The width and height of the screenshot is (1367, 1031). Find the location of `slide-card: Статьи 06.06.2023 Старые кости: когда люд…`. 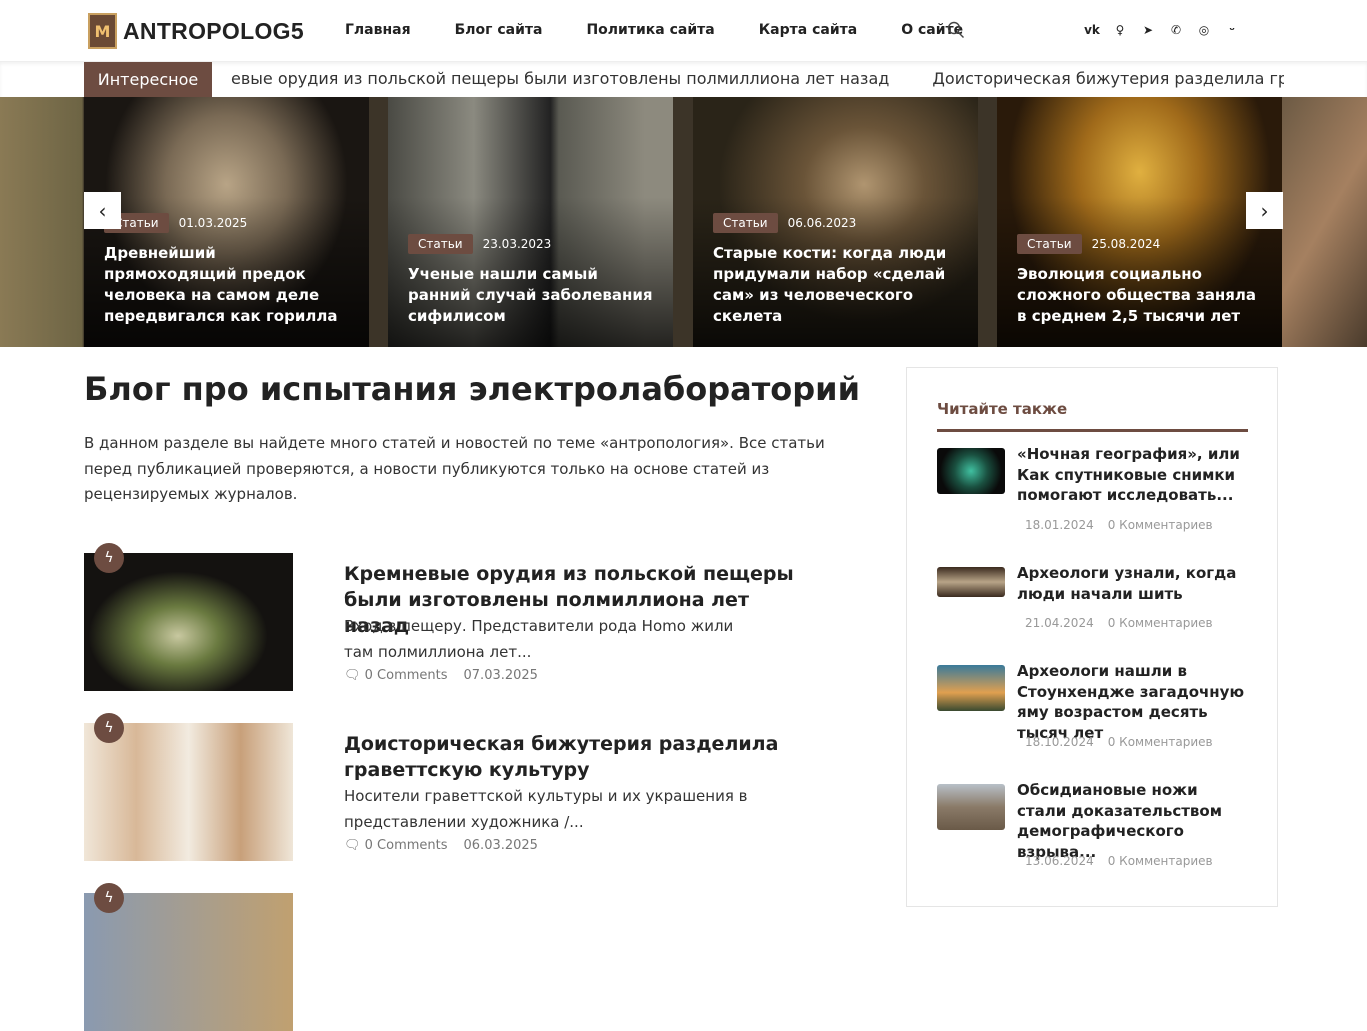

slide-card: Статьи 06.06.2023 Старые кости: когда люд… is located at coordinates (835, 222).